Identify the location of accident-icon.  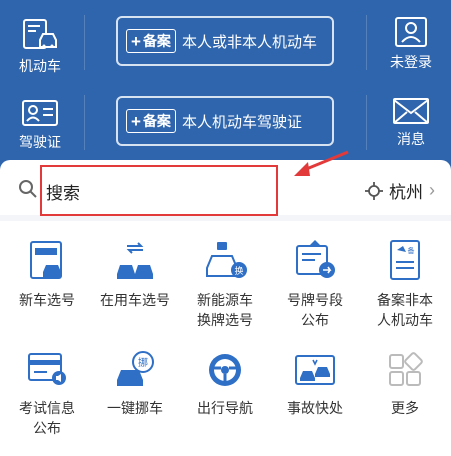
(315, 370).